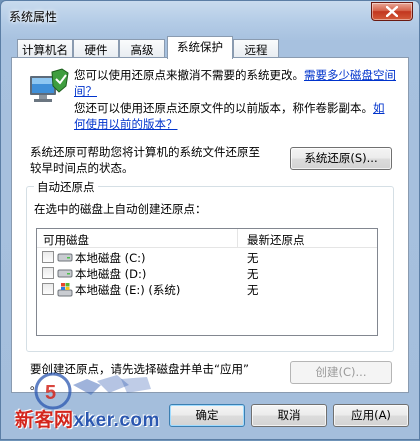  Describe the element at coordinates (237, 238) in the screenshot. I see `column-divider` at that location.